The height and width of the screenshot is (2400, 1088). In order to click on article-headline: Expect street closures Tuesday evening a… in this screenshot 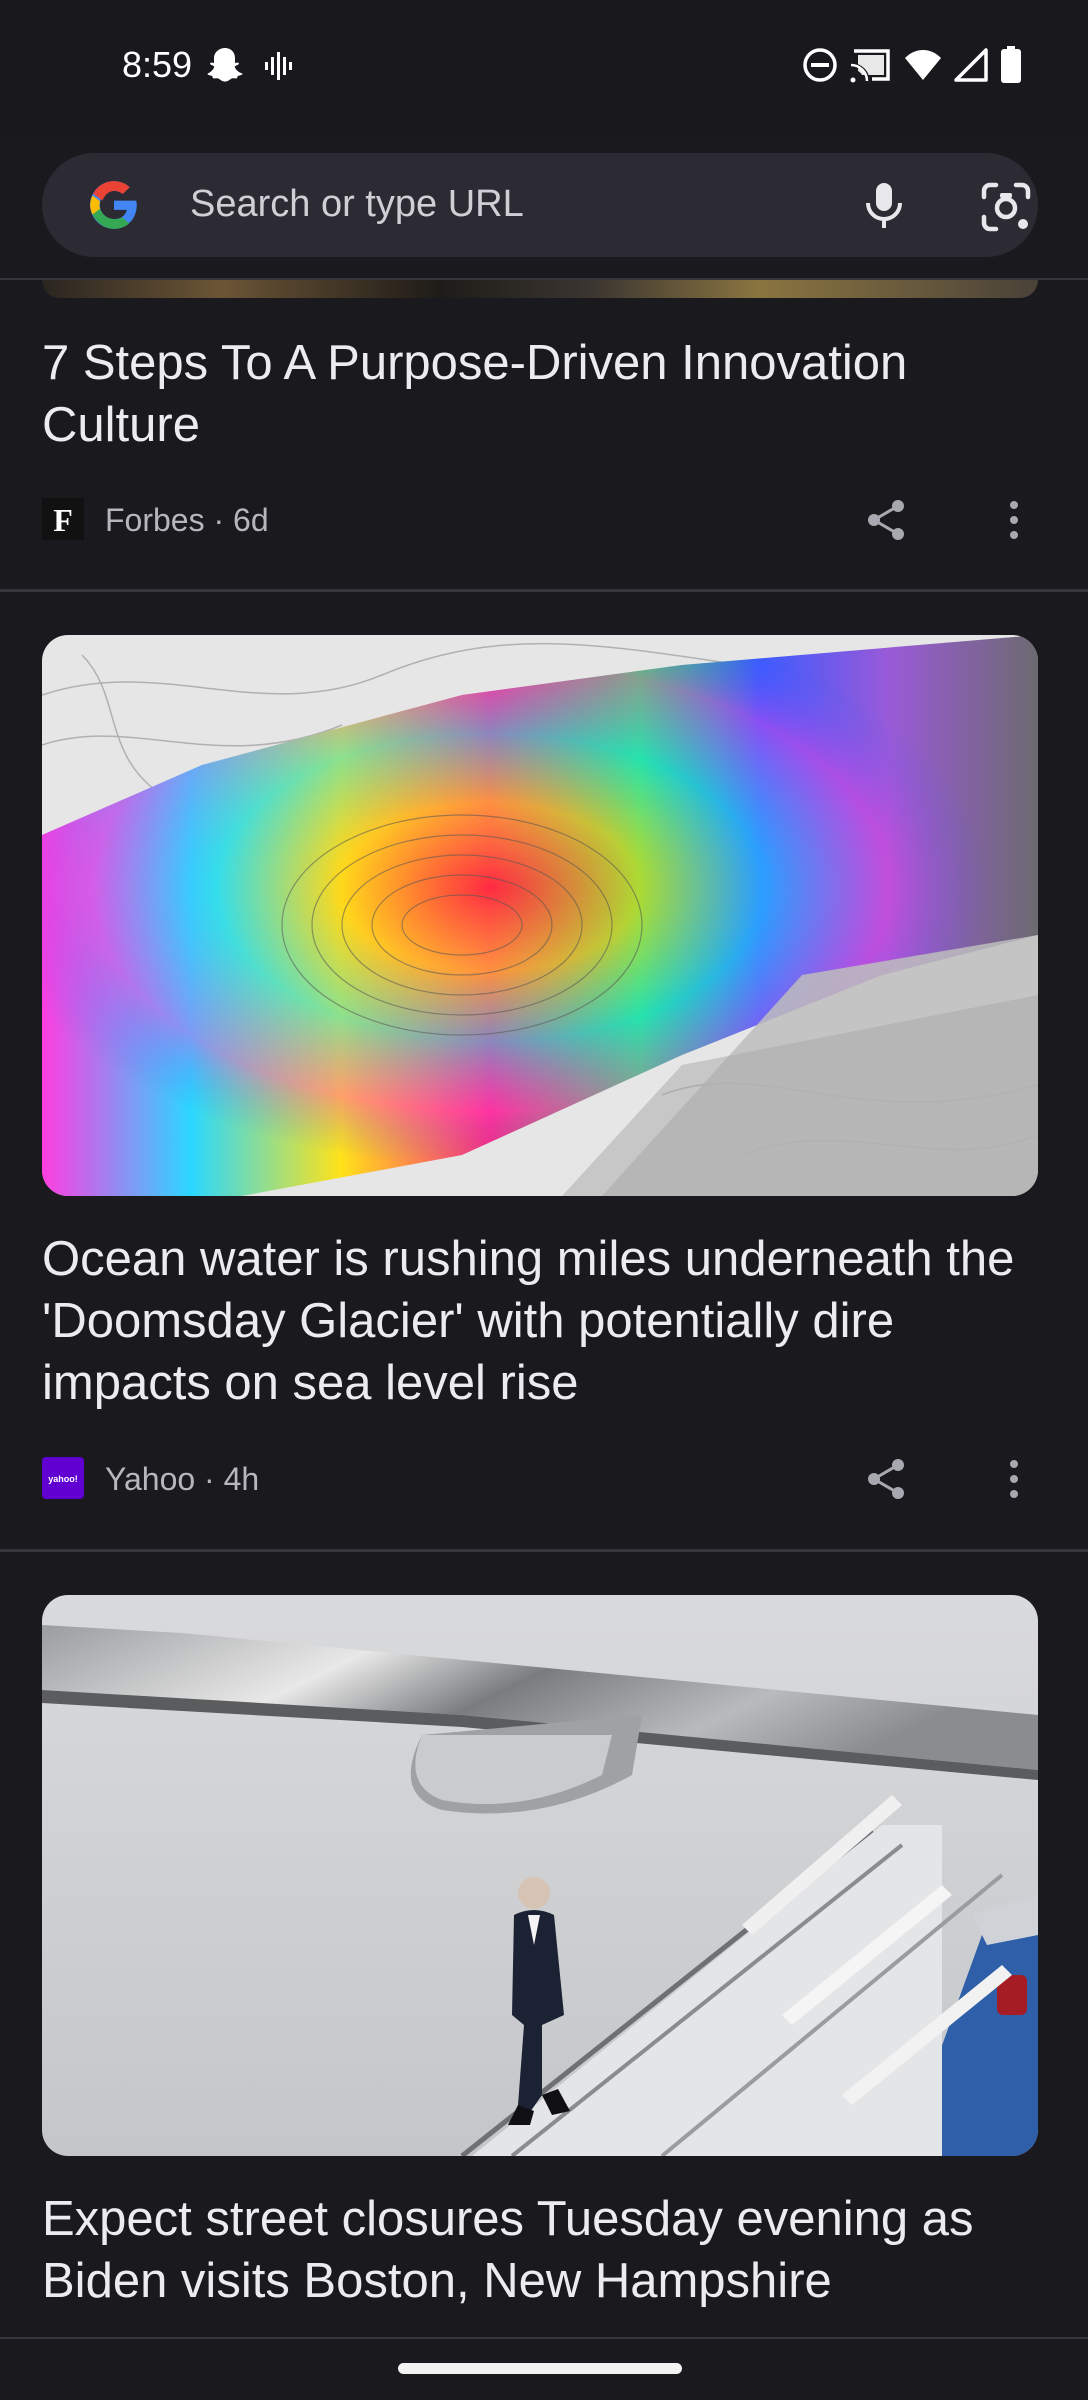, I will do `click(542, 2250)`.